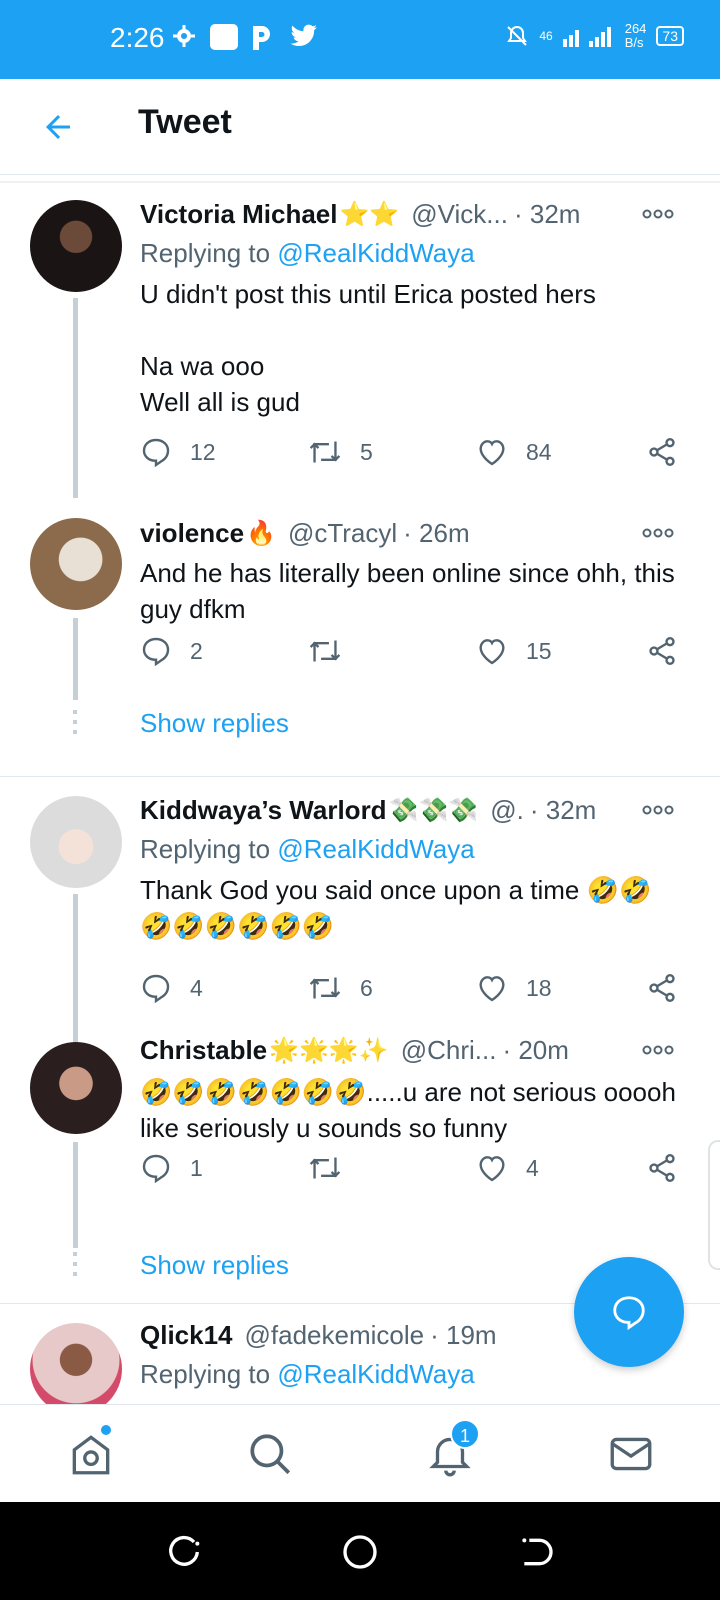  I want to click on like-button: 84, so click(514, 452).